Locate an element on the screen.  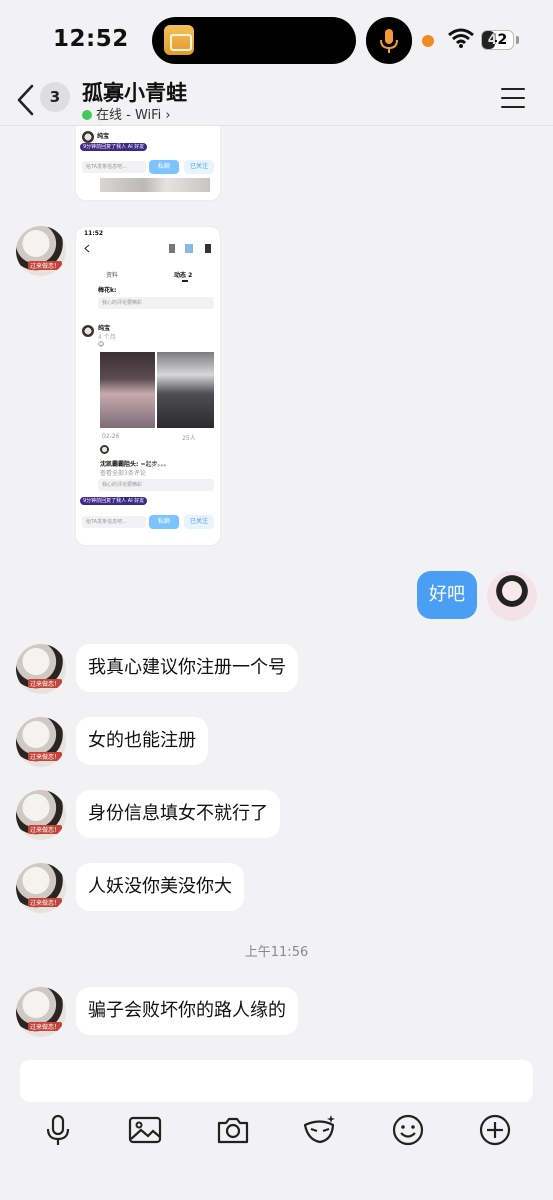
chat-title: 孤寡小青蛙 is located at coordinates (134, 92).